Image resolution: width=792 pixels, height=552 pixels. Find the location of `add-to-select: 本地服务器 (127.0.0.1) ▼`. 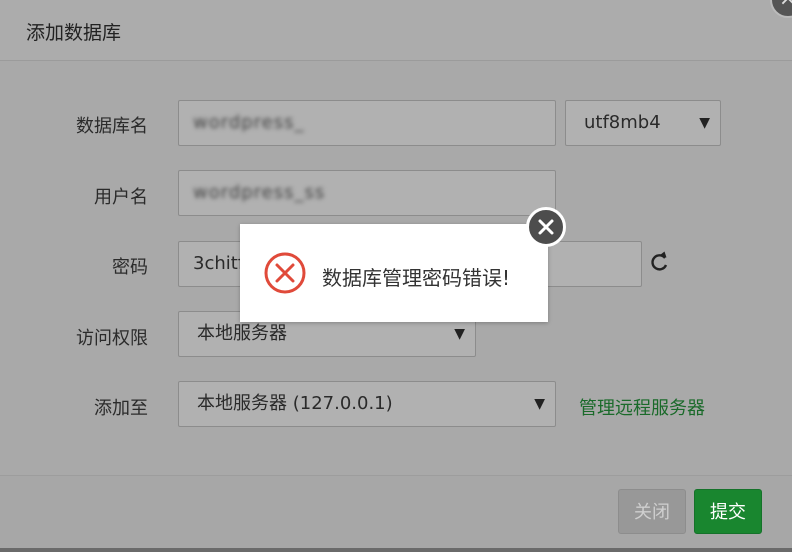

add-to-select: 本地服务器 (127.0.0.1) ▼ is located at coordinates (367, 404).